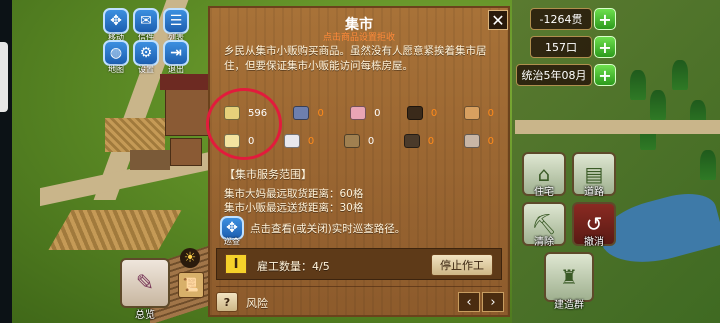 The height and width of the screenshot is (323, 720). Describe the element at coordinates (569, 305) in the screenshot. I see `build-group-label: 建造群` at that location.